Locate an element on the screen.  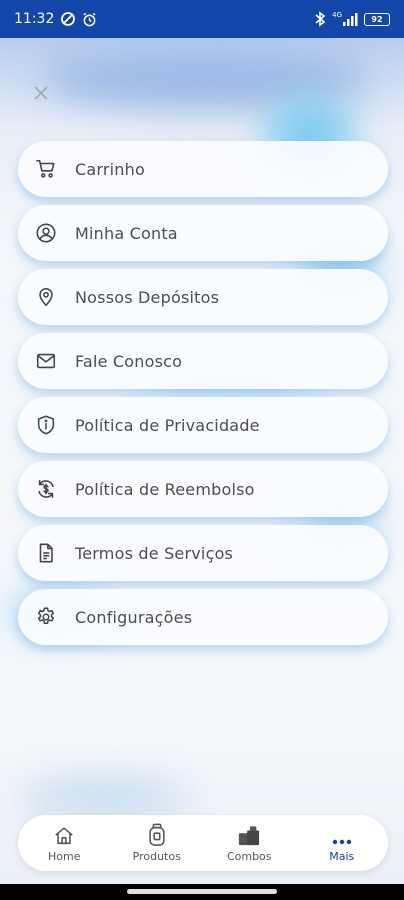
menu-item-carrinho: Carrinho is located at coordinates (203, 169).